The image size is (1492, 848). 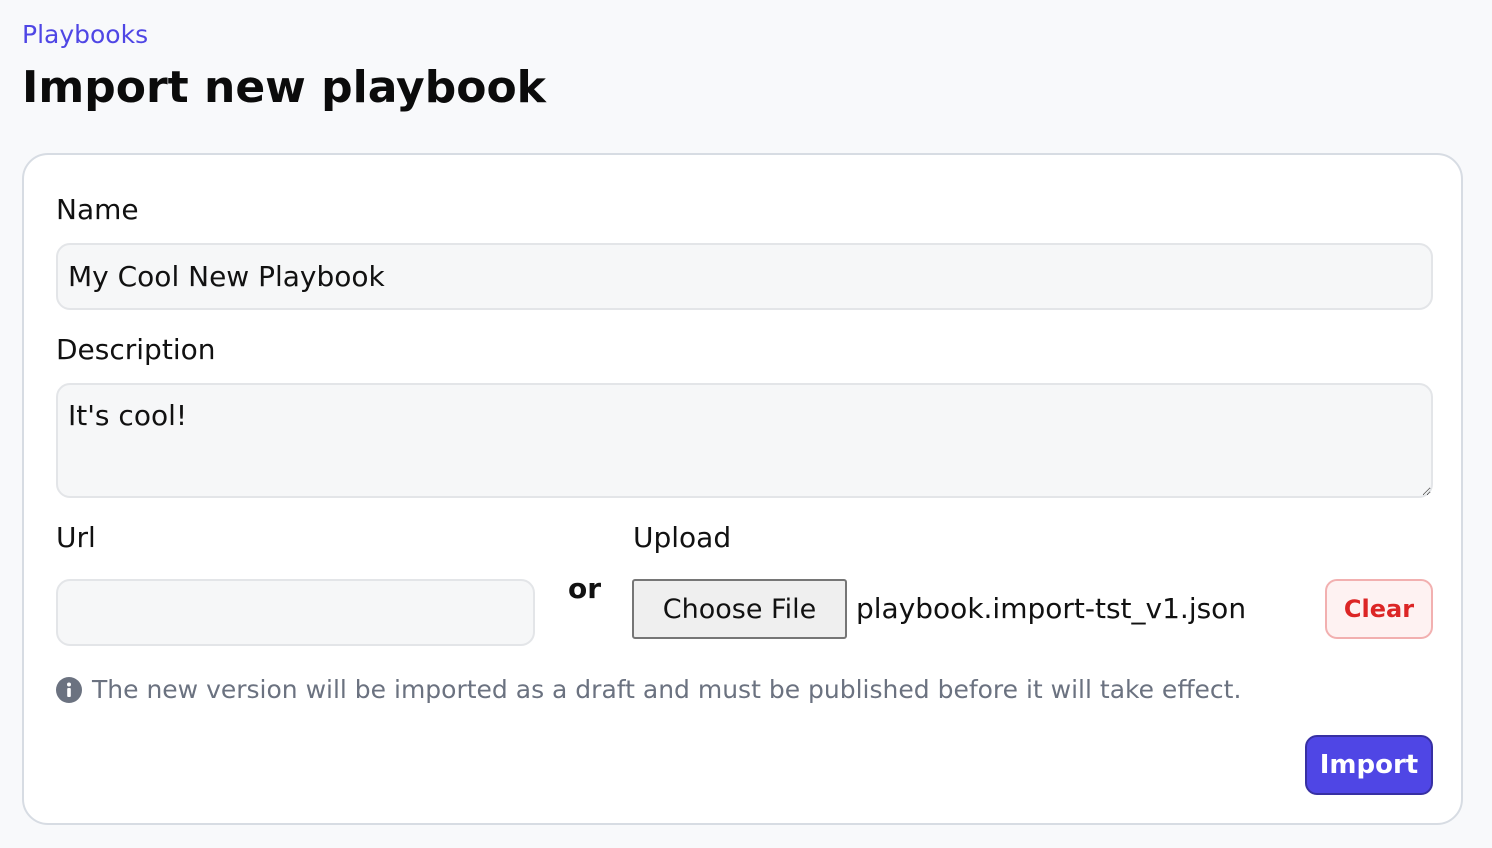 What do you see at coordinates (585, 588) in the screenshot?
I see `or-separator: or` at bounding box center [585, 588].